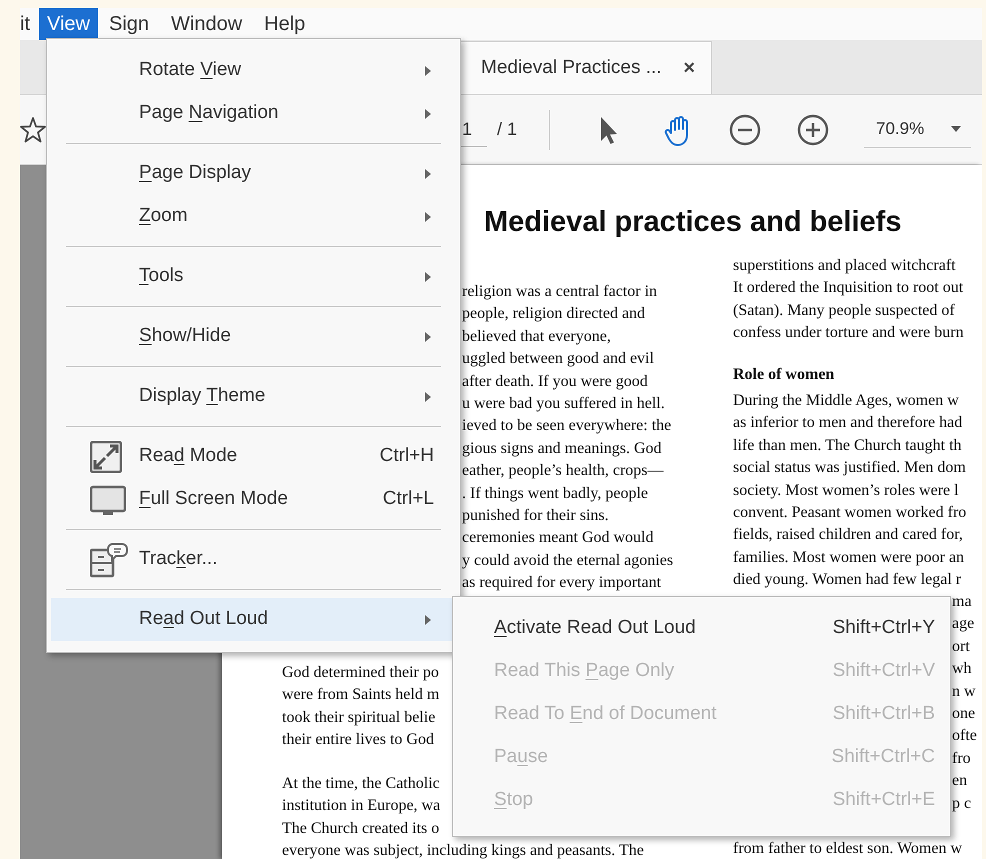 The image size is (986, 859). I want to click on text-line: gious signs and meanings. God, so click(562, 448).